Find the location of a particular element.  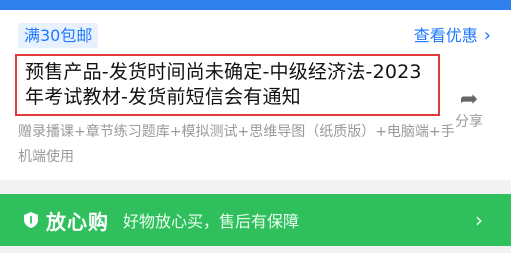

shield-icon is located at coordinates (31, 220).